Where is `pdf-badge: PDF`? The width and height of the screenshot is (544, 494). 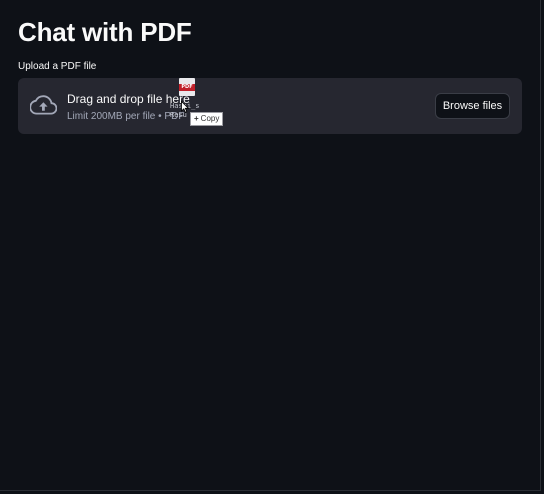 pdf-badge: PDF is located at coordinates (187, 87).